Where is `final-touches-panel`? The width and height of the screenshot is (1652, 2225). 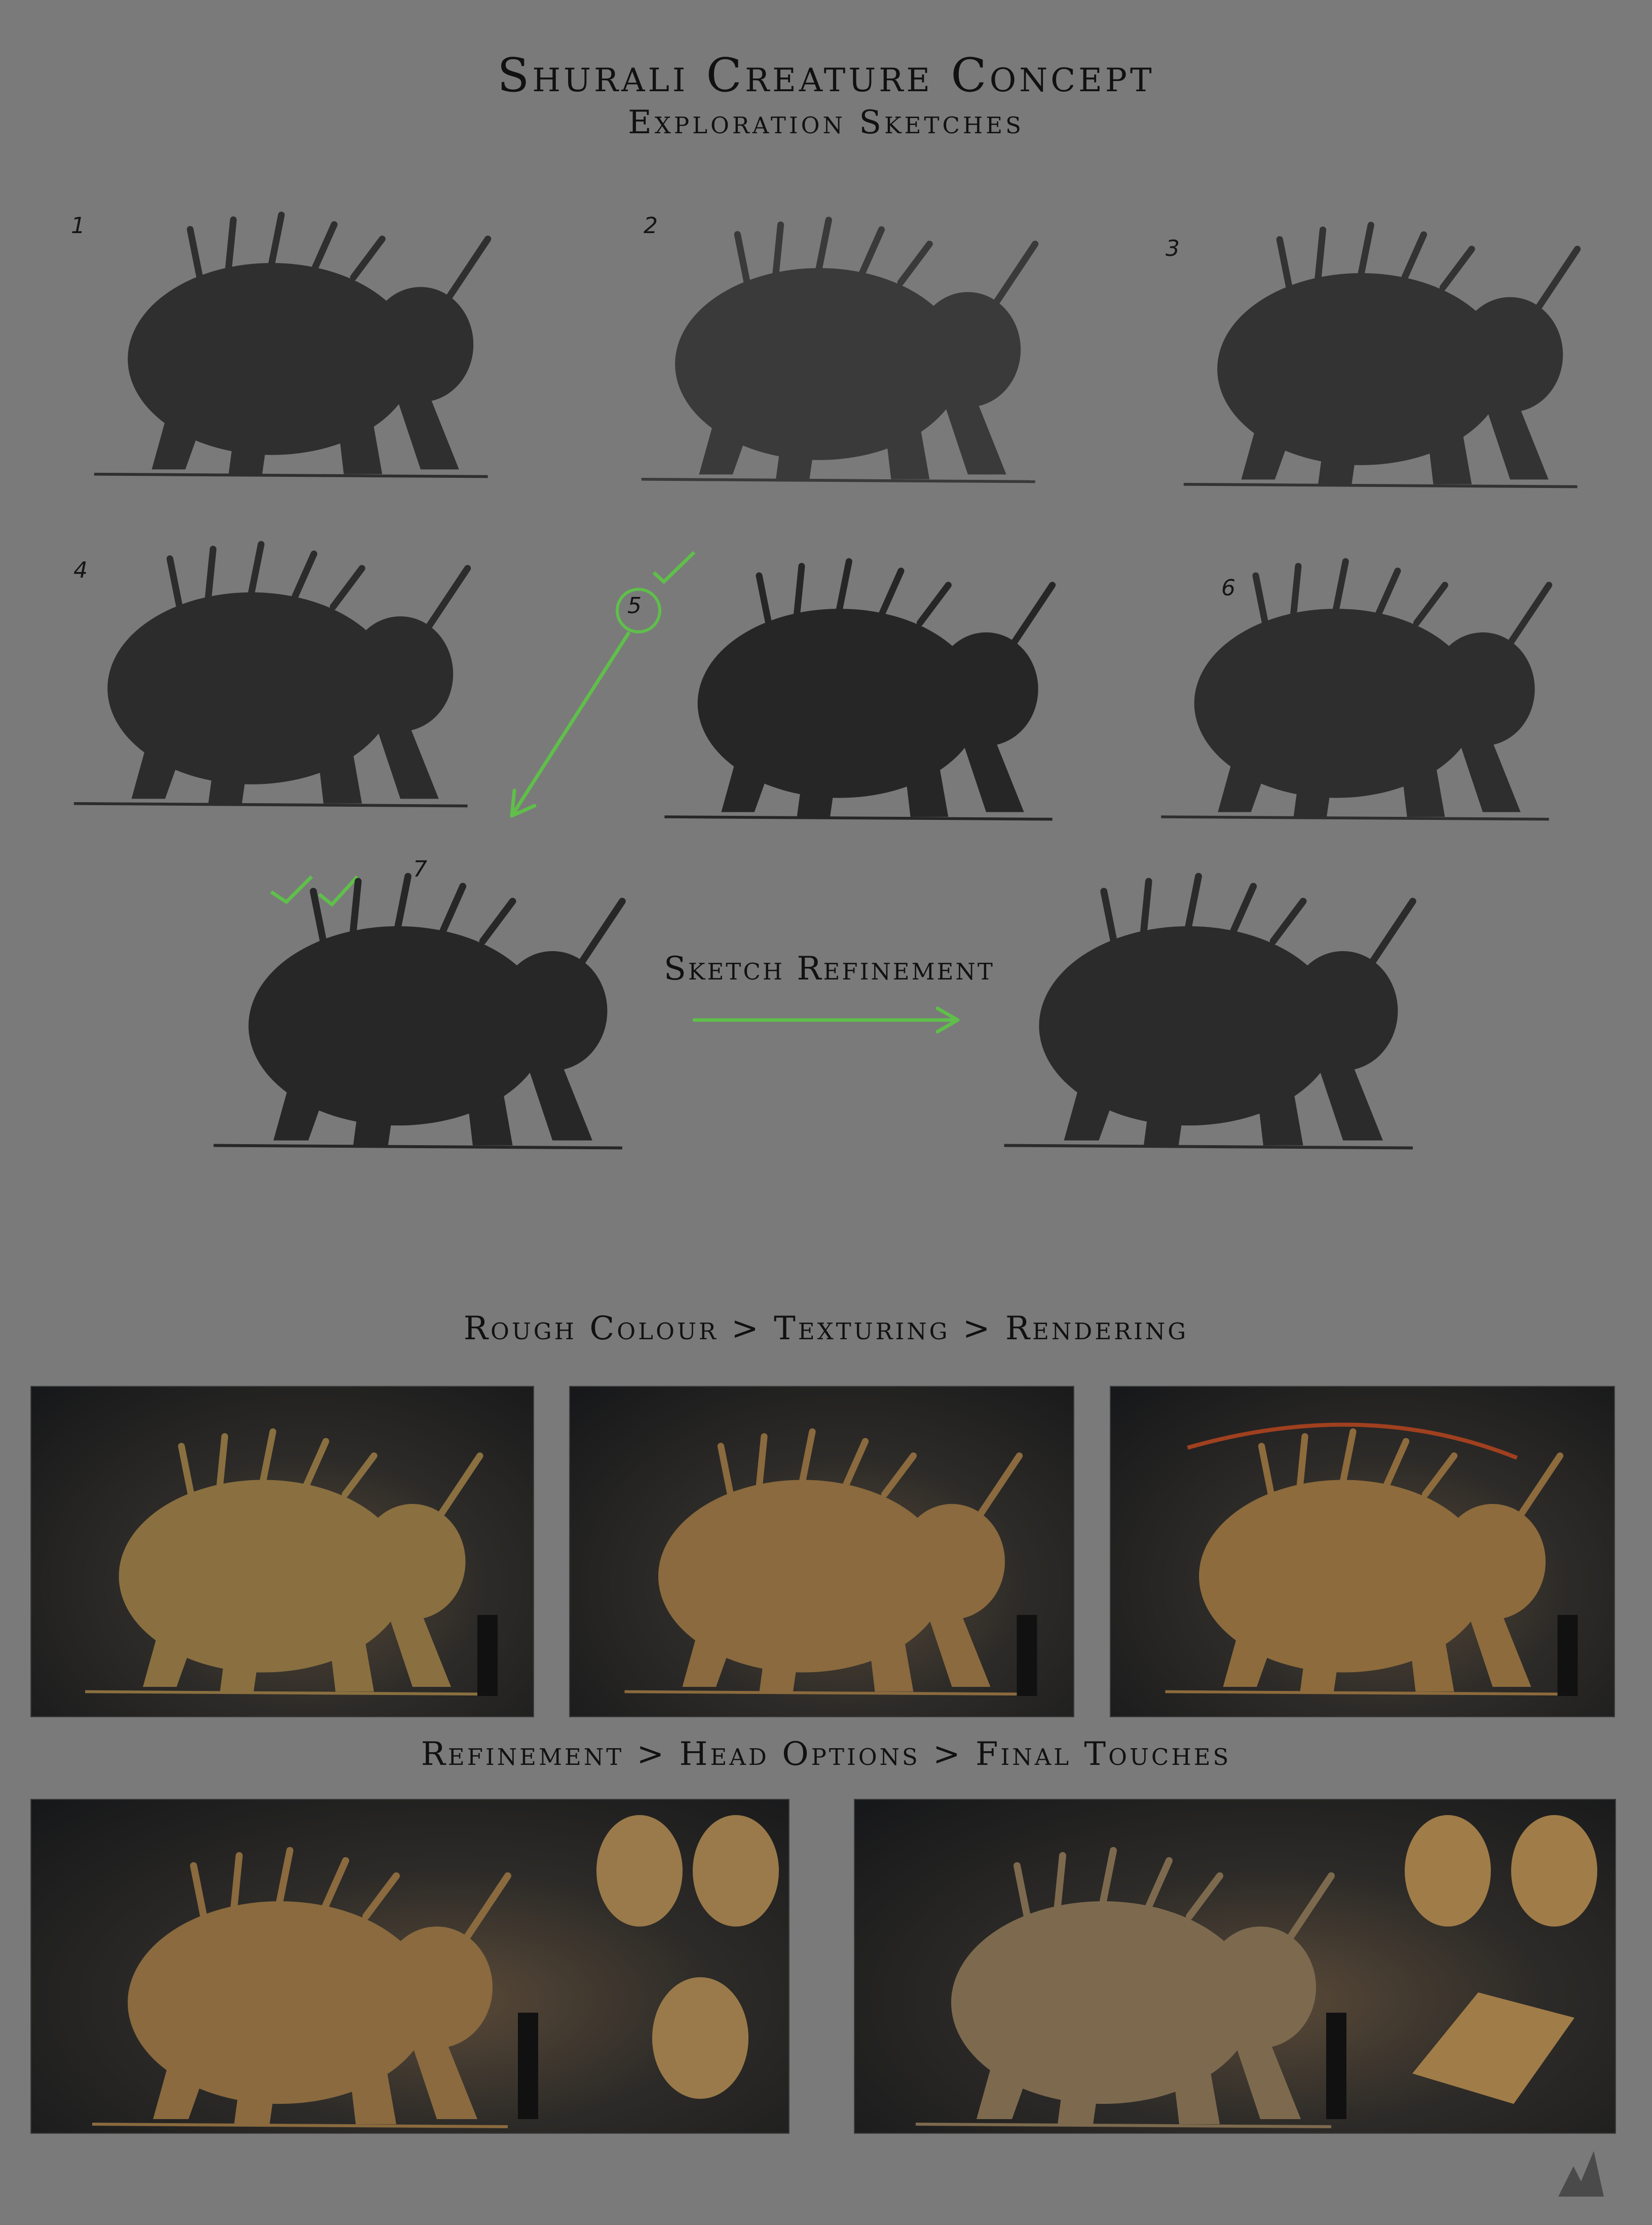 final-touches-panel is located at coordinates (1235, 1966).